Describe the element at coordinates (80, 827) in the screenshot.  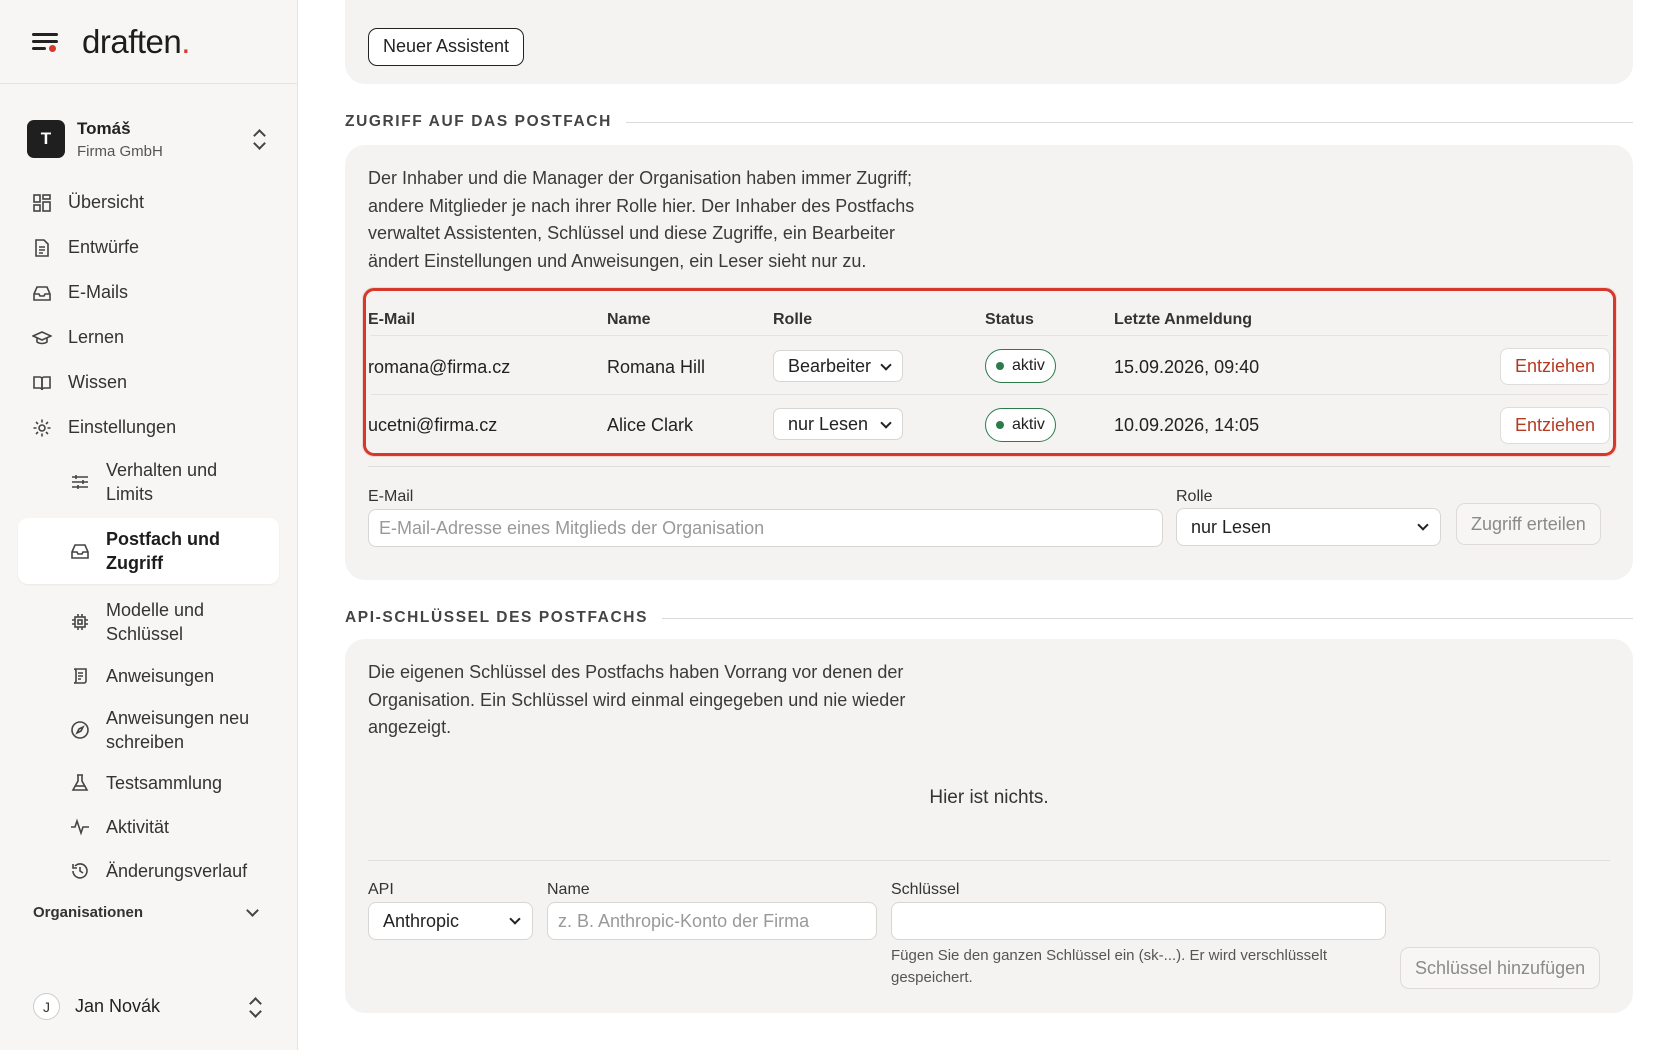
I see `activity-pulse-icon` at that location.